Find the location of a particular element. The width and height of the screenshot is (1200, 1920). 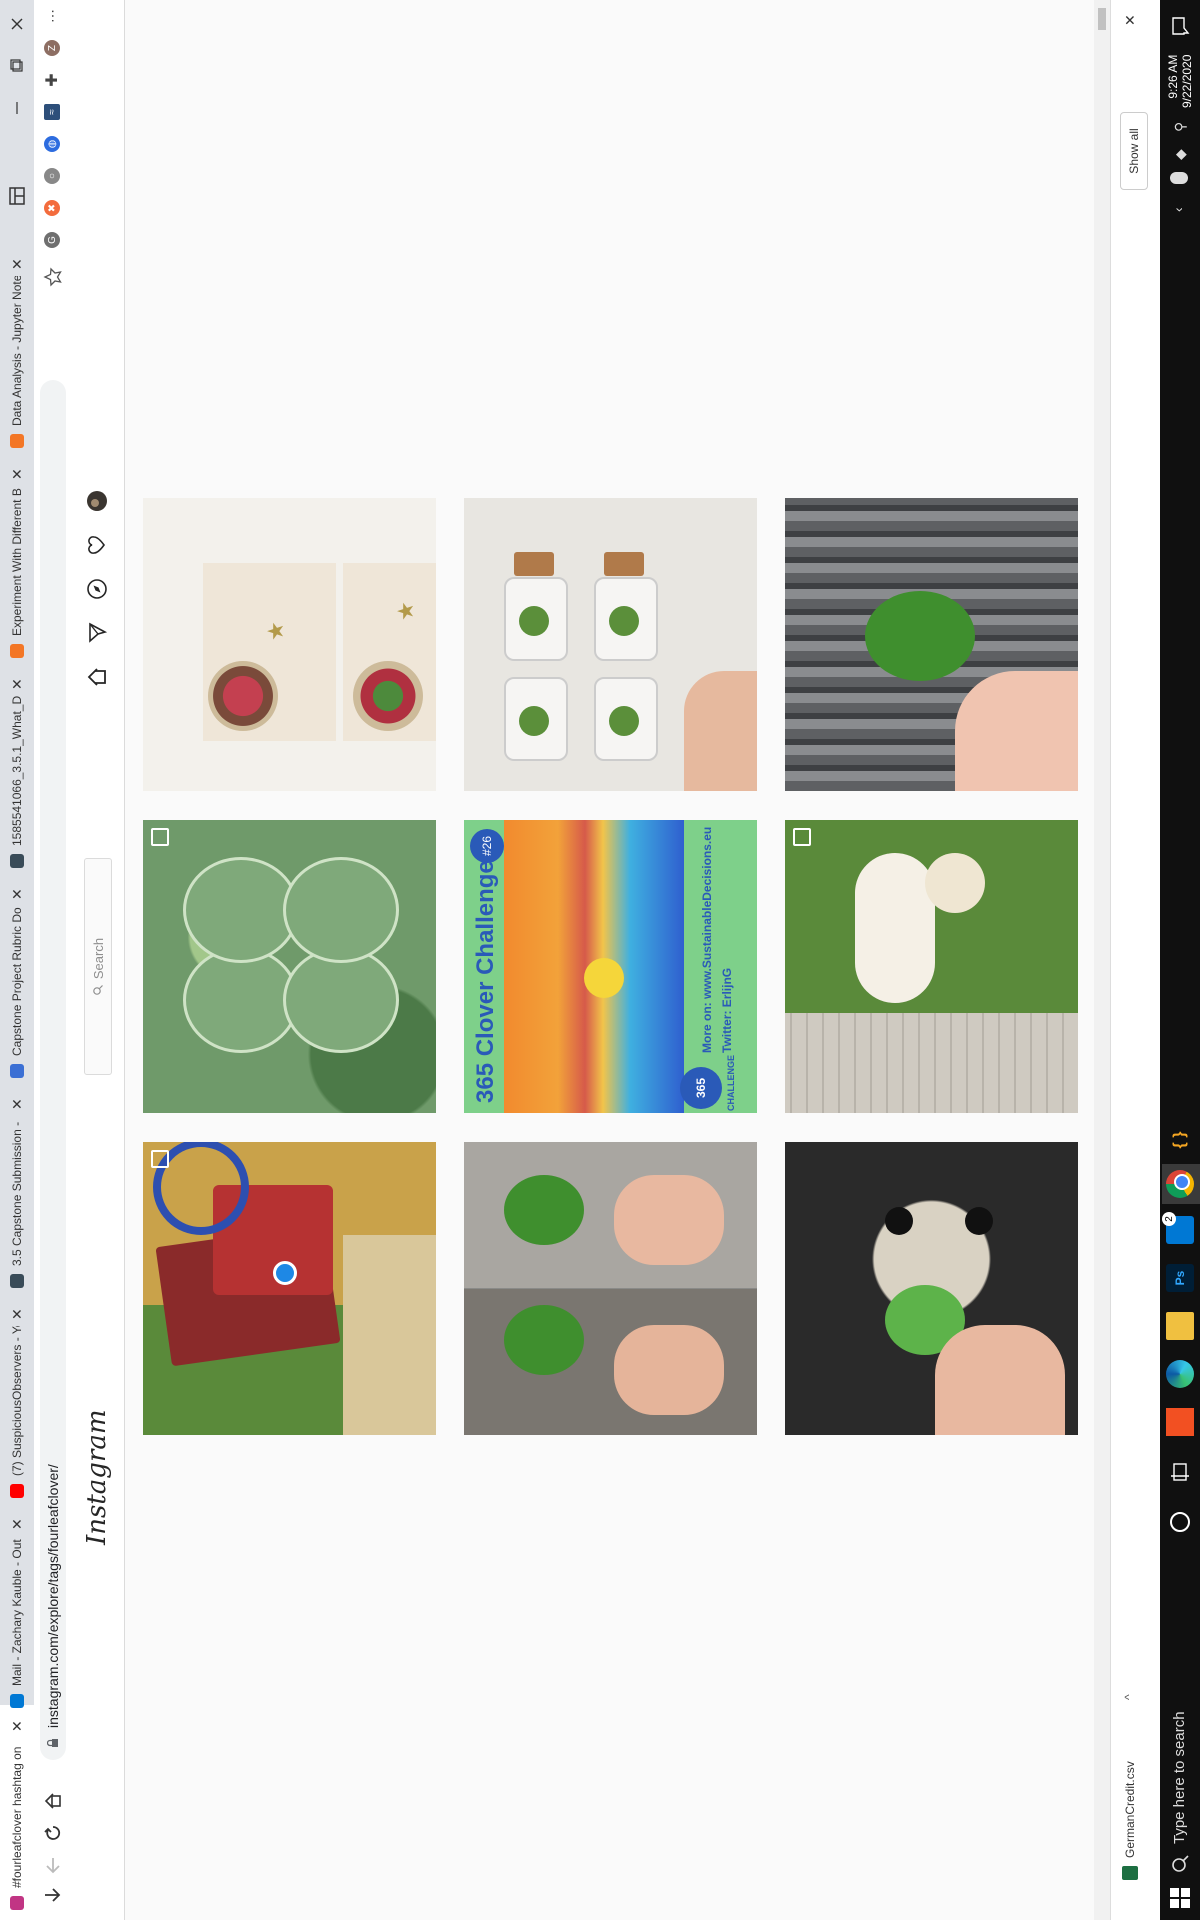

chart-extension-icon: ≈ is located at coordinates (52, 112).